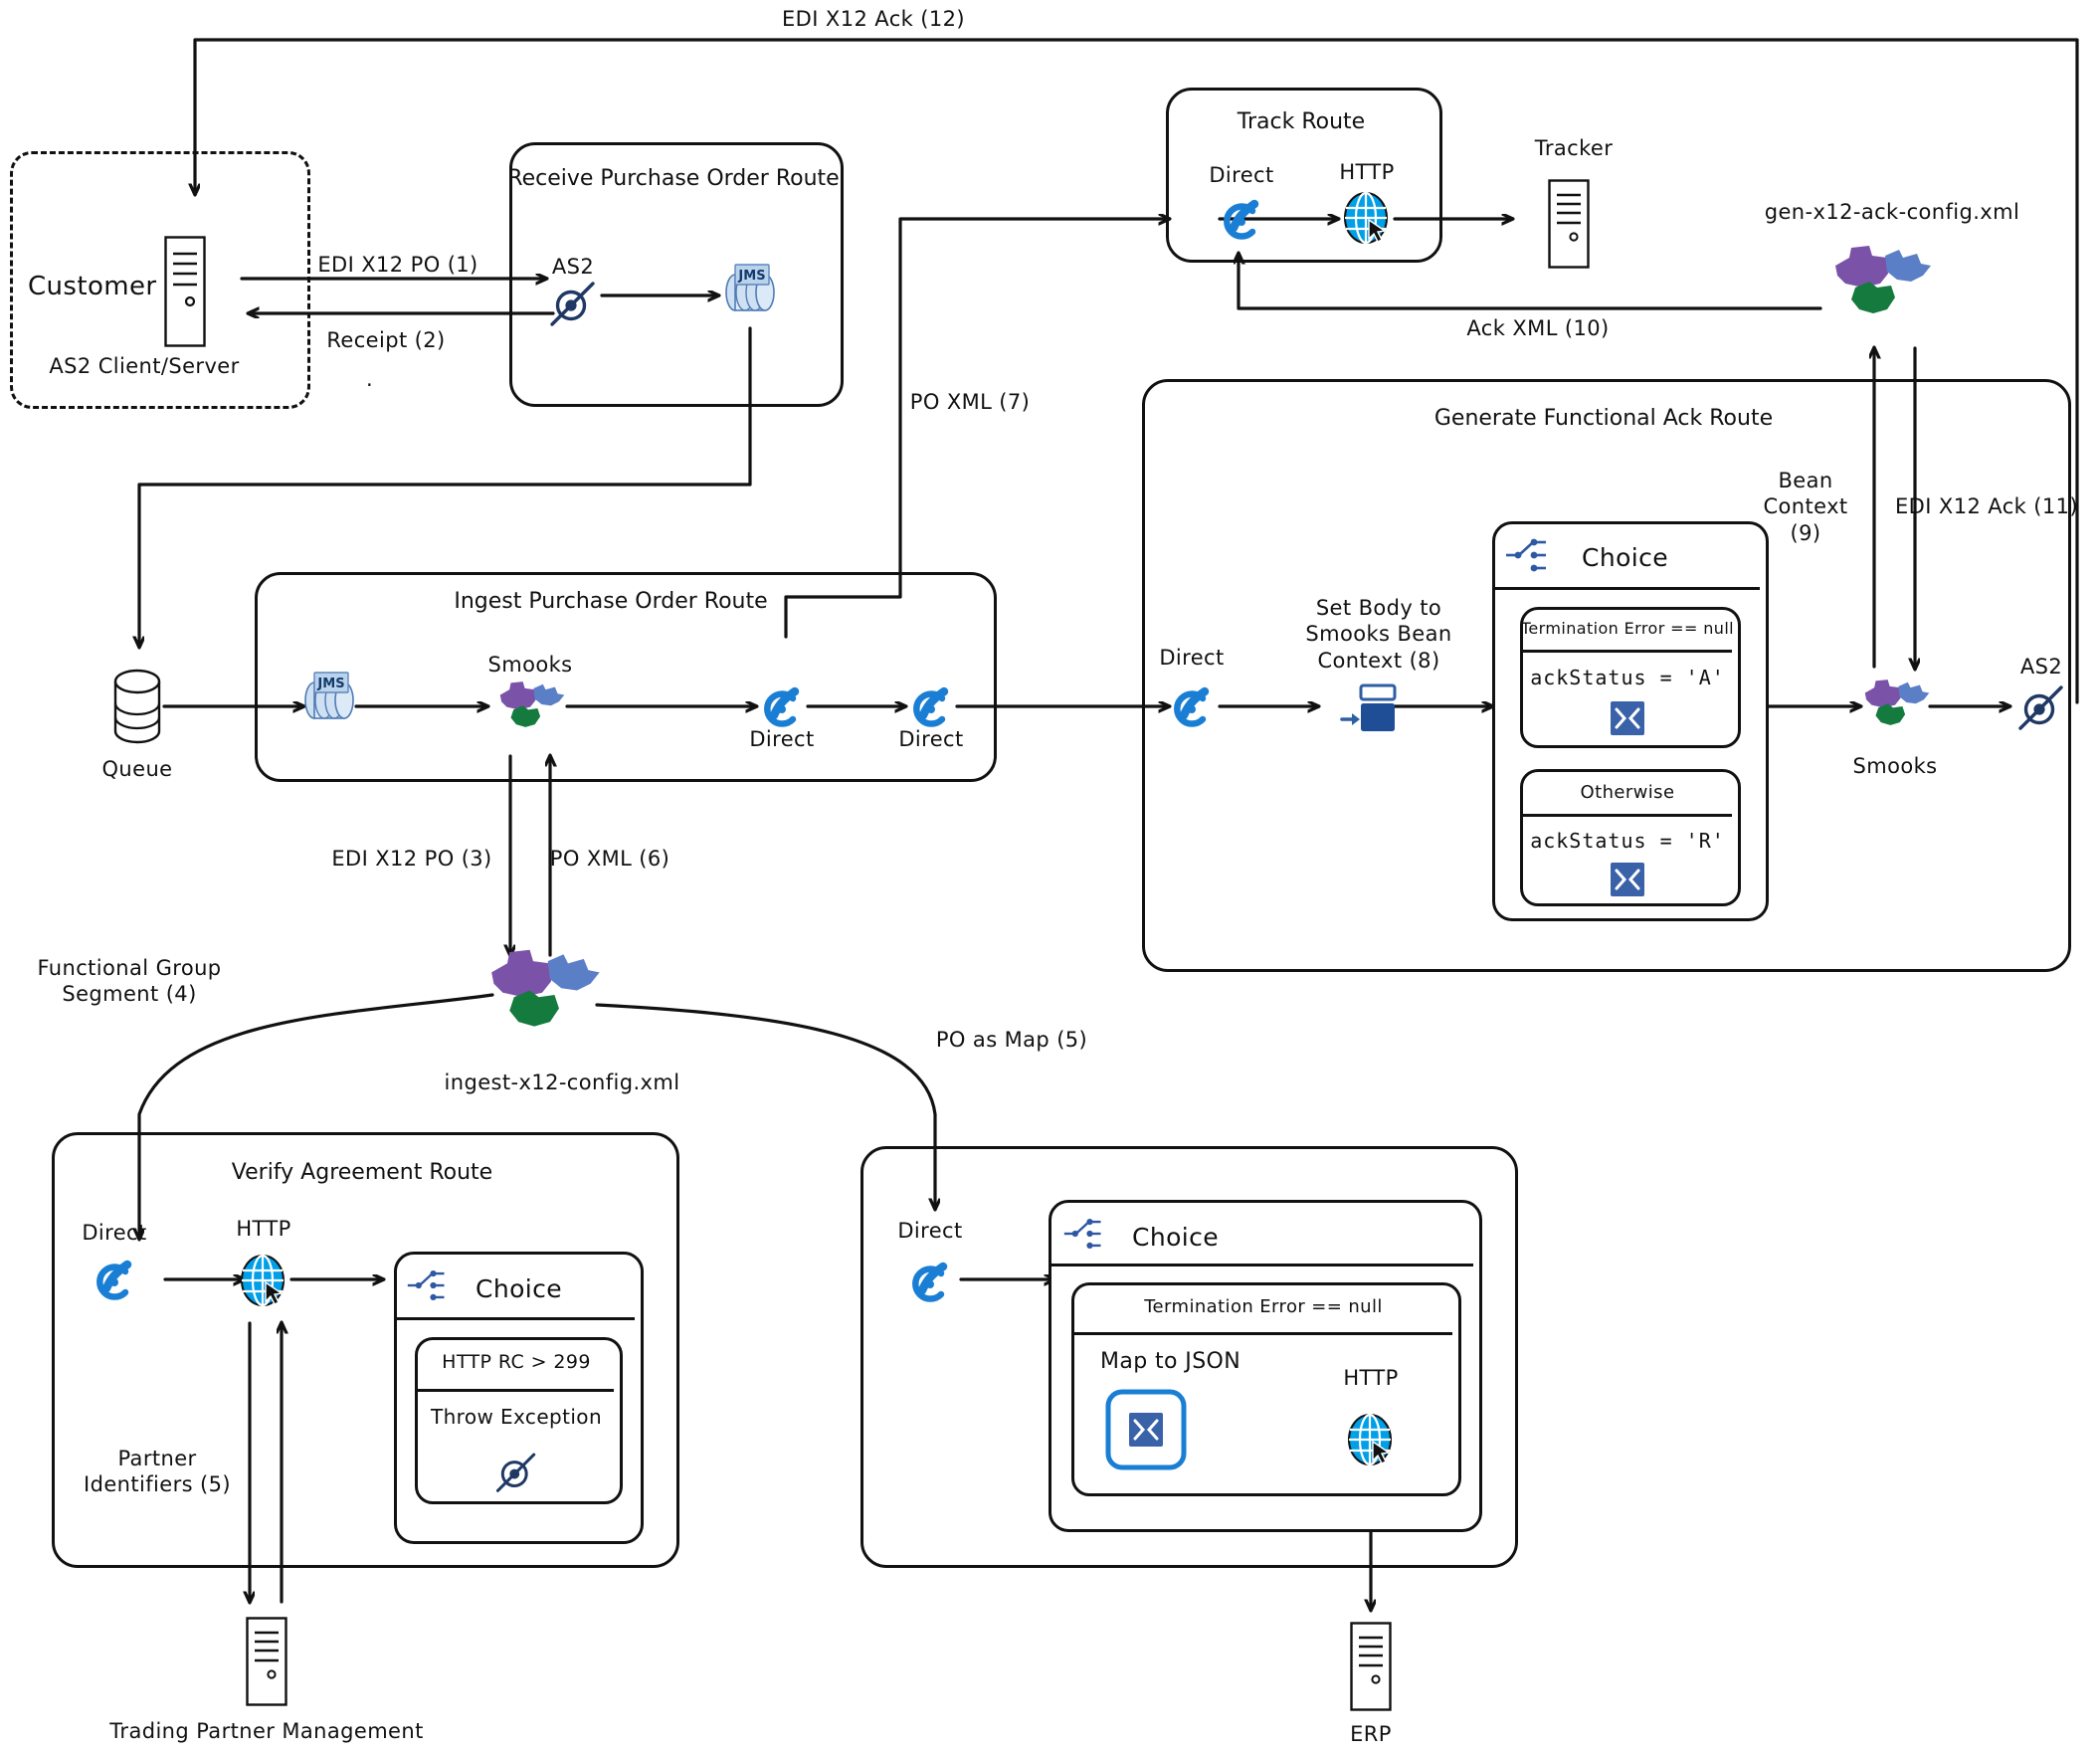  I want to click on jms-queue-icon-ingest: JMS, so click(329, 706).